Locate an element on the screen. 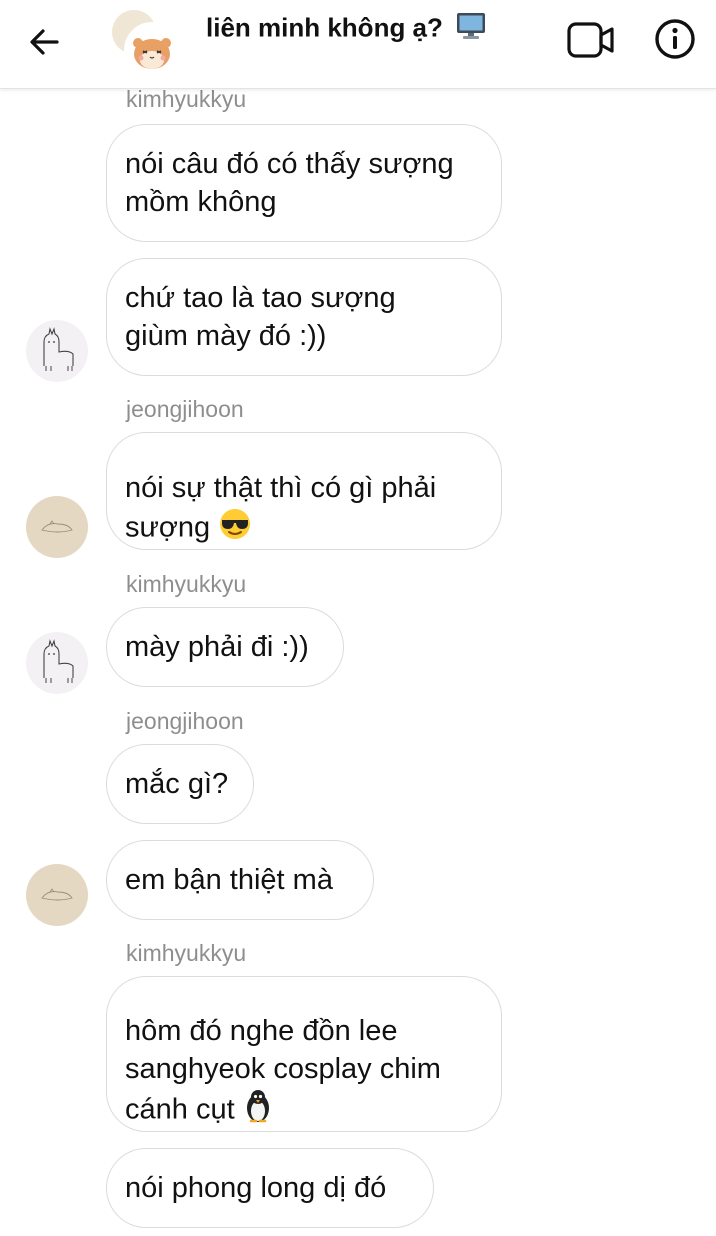 This screenshot has height=1236, width=716. video-call-icon is located at coordinates (590, 40).